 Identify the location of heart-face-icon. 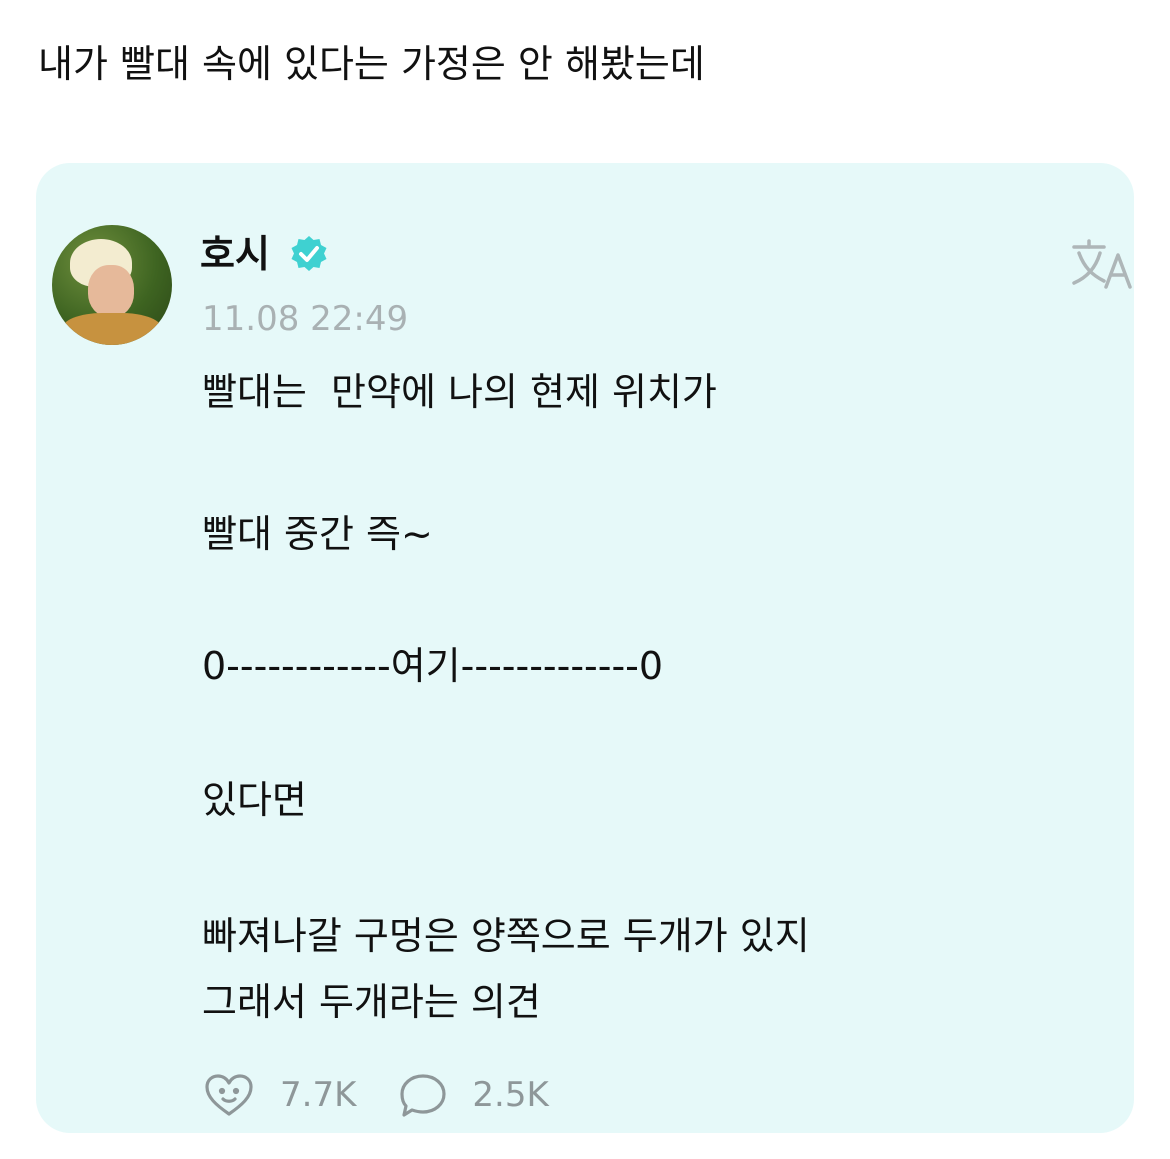
(229, 1095).